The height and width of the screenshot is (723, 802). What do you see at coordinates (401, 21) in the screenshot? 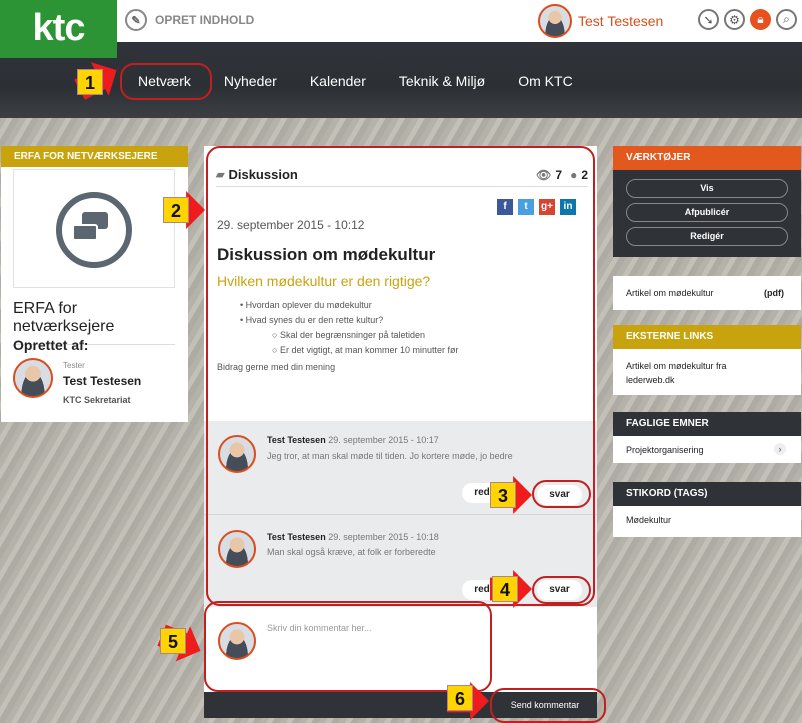
I see `top-bar` at bounding box center [401, 21].